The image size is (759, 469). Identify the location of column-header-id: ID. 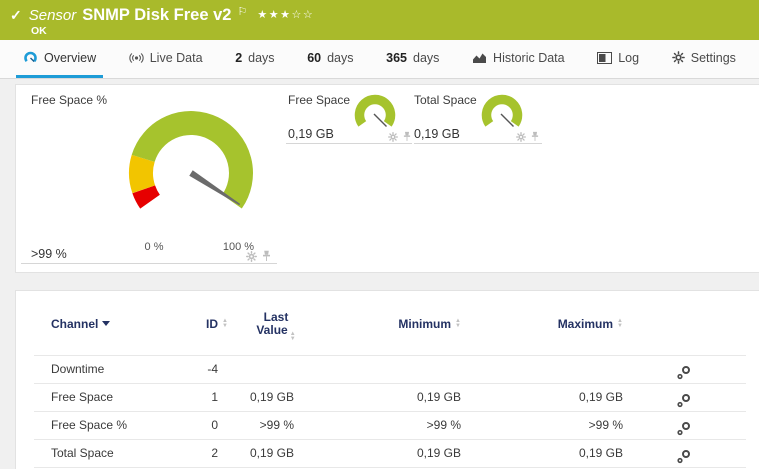
(192, 324).